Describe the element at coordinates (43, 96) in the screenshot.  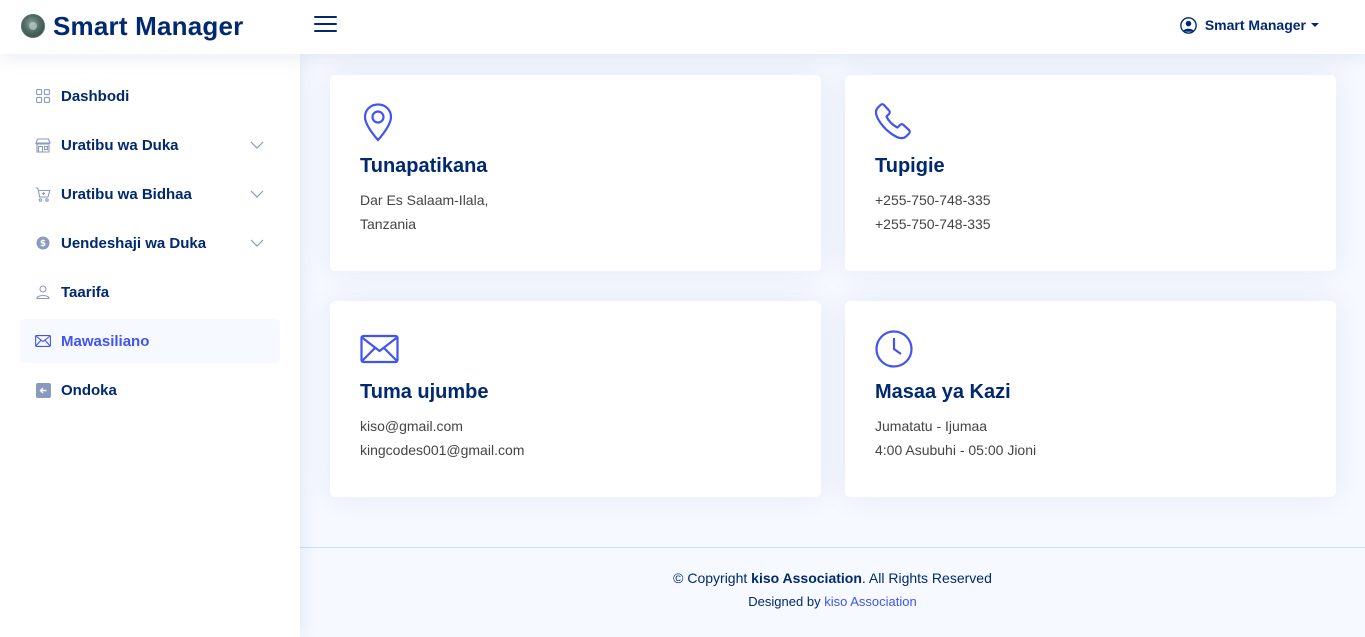
I see `grid-icon` at that location.